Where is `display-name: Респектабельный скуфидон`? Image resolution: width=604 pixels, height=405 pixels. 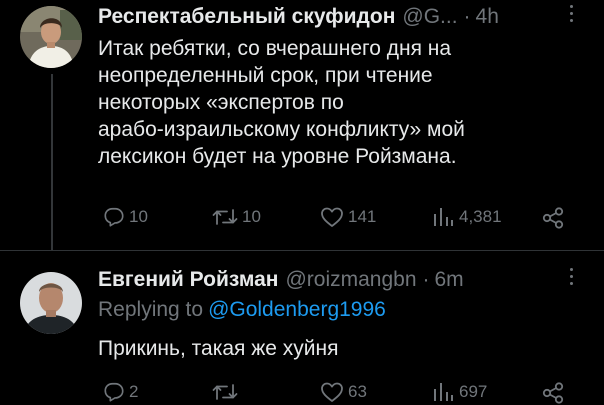 display-name: Респектабельный скуфидон is located at coordinates (246, 17).